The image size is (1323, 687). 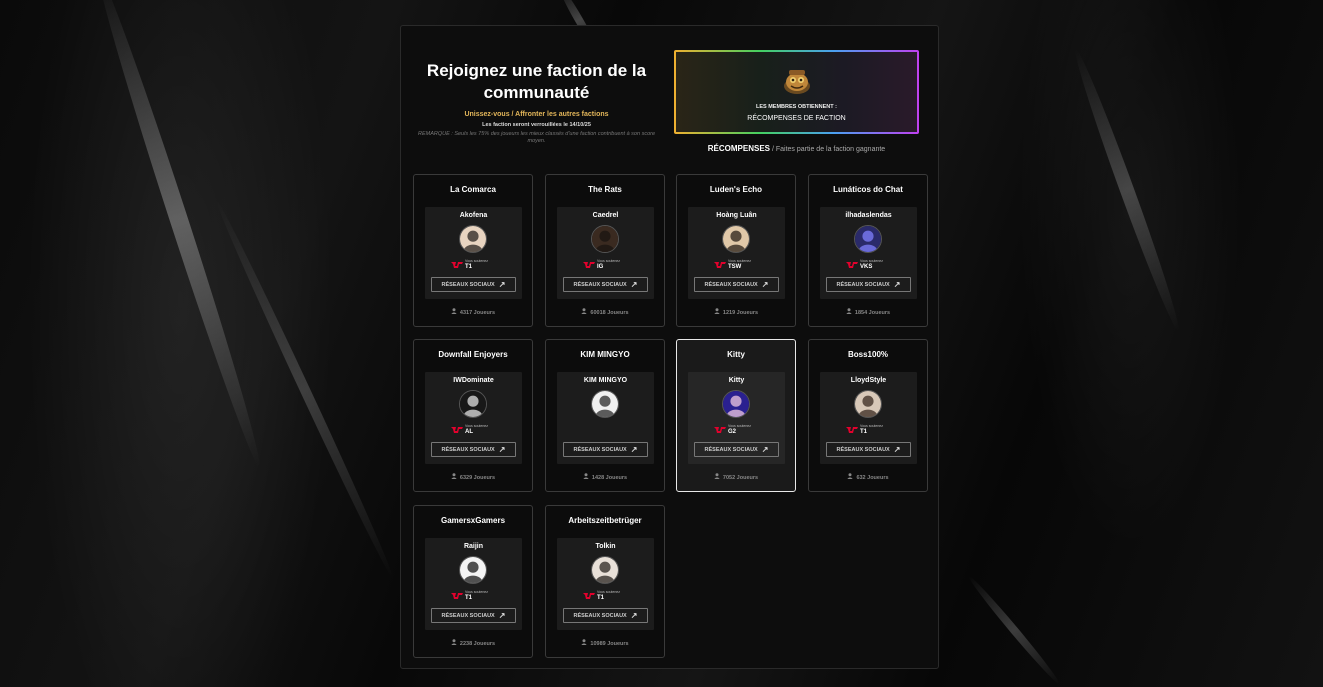 I want to click on player-count: 60018 Joueurs, so click(x=605, y=312).